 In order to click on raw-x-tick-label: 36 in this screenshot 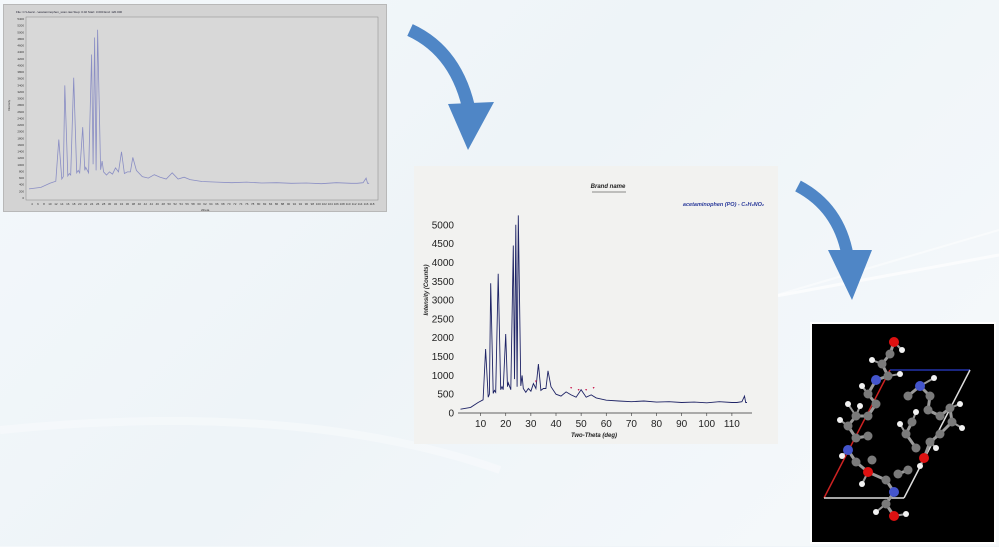, I will do `click(128, 204)`.